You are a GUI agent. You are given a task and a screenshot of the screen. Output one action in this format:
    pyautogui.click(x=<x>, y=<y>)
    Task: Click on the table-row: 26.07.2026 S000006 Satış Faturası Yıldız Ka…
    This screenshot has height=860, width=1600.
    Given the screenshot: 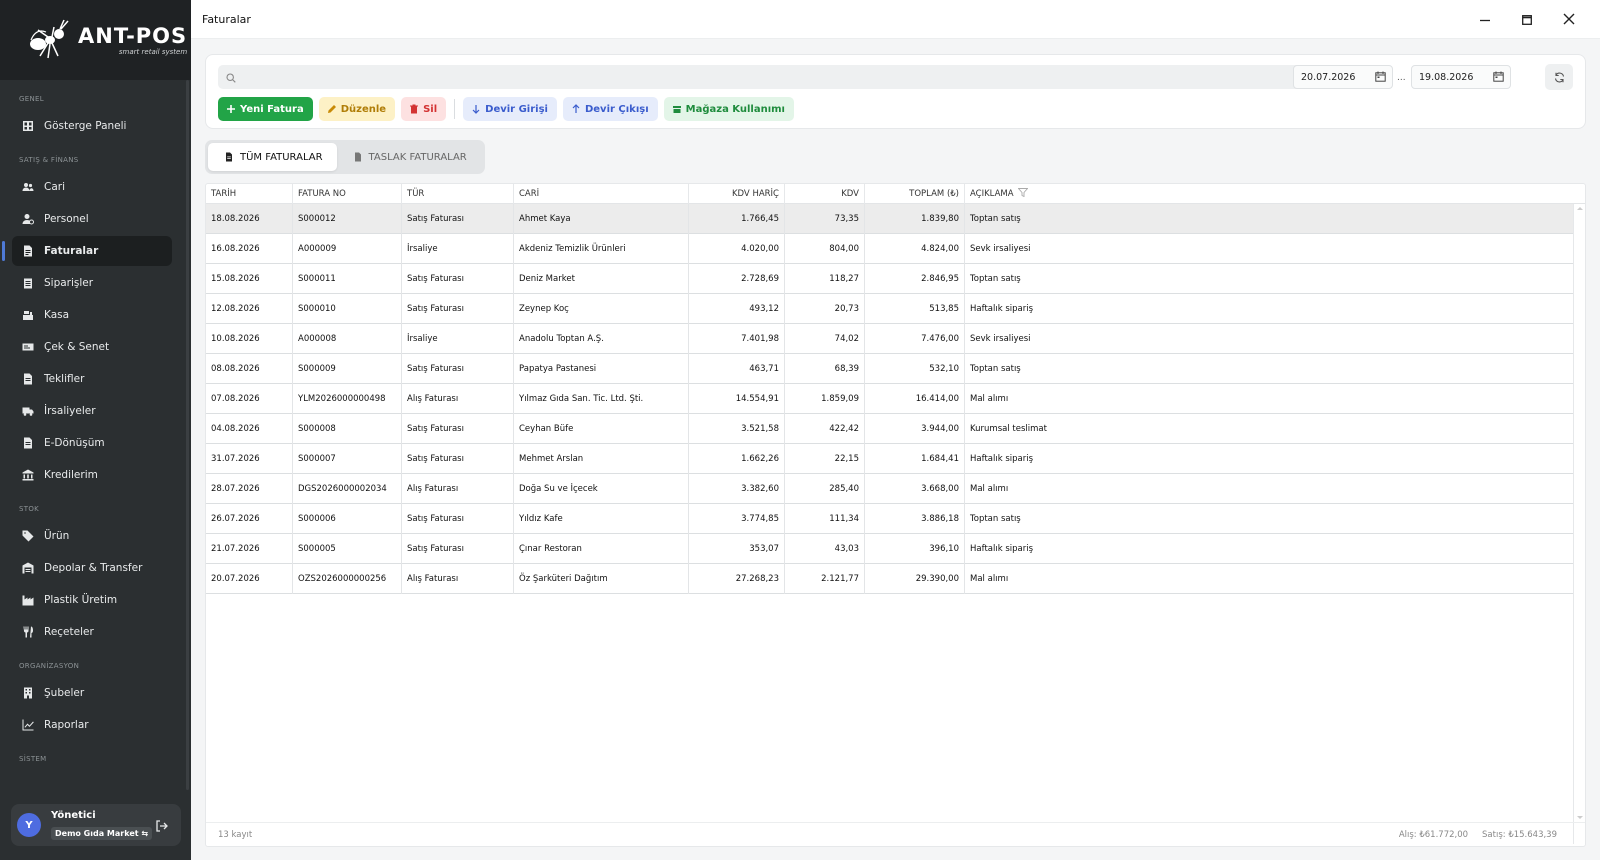 What is the action you would take?
    pyautogui.click(x=895, y=519)
    